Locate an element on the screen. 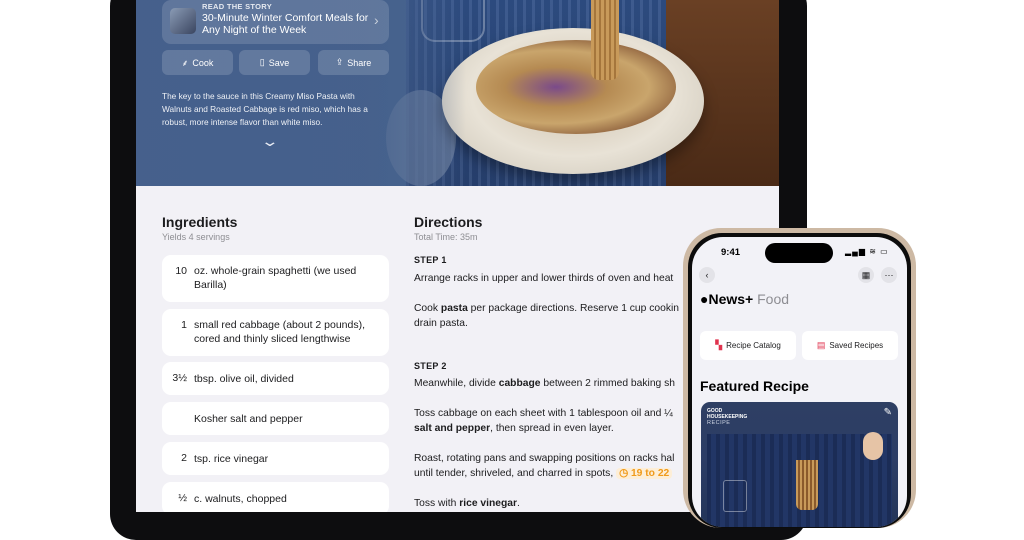 This screenshot has height=540, width=1024. publisher-logo: GOOD HOUSEKEEPING is located at coordinates (727, 414).